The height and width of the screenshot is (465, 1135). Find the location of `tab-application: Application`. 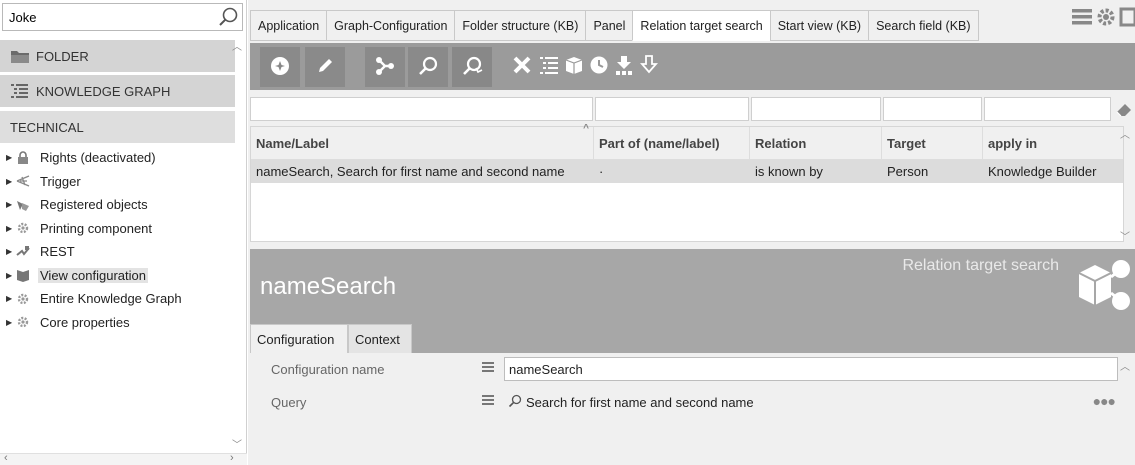

tab-application: Application is located at coordinates (288, 25).